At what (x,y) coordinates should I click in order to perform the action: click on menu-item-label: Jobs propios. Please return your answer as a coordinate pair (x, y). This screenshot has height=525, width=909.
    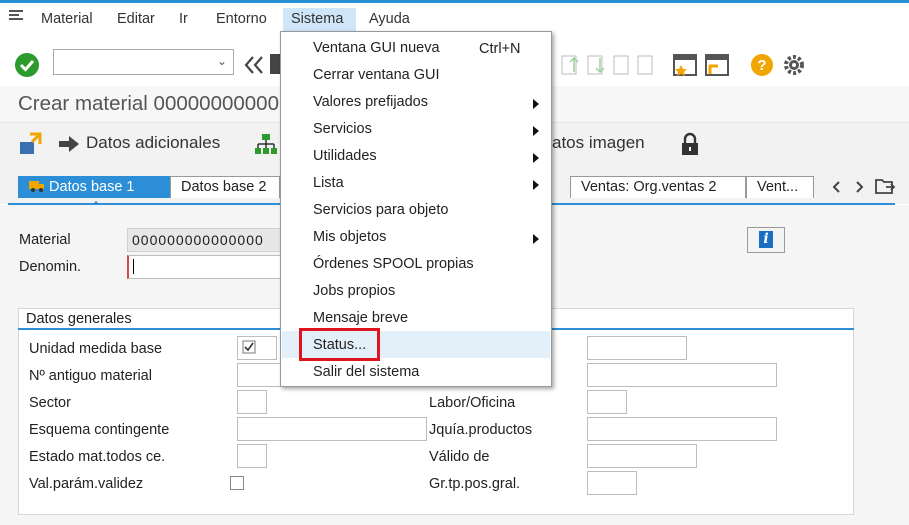
    Looking at the image, I should click on (354, 291).